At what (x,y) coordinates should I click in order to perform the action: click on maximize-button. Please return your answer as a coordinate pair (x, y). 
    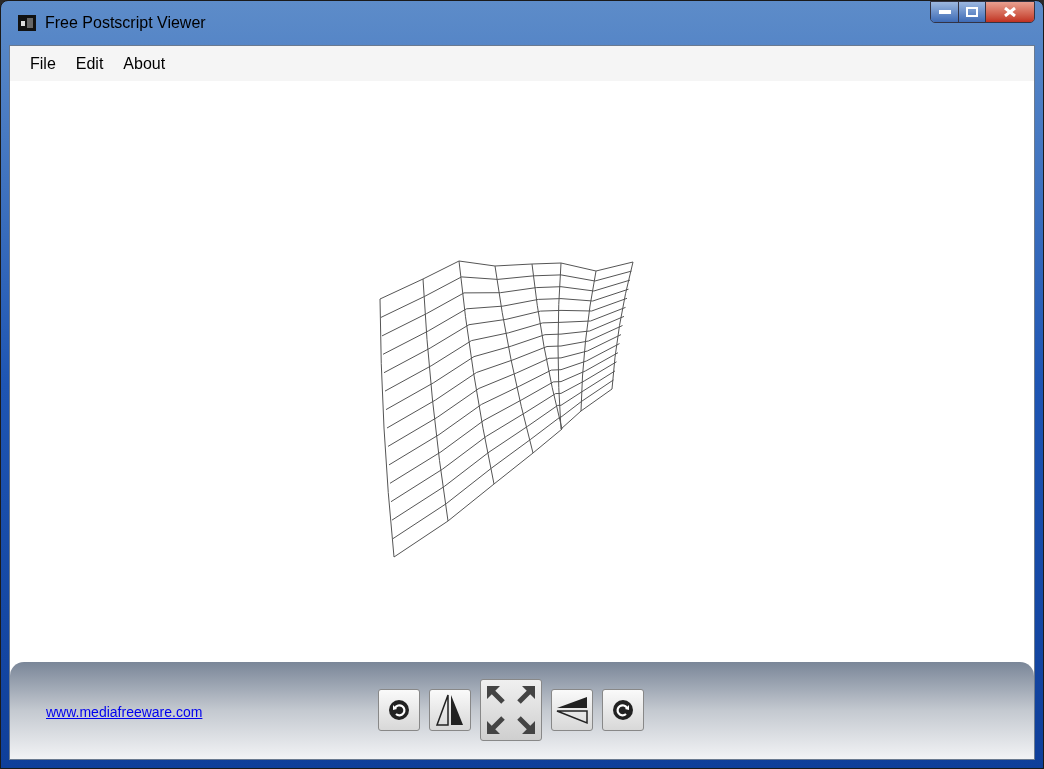
    Looking at the image, I should click on (972, 12).